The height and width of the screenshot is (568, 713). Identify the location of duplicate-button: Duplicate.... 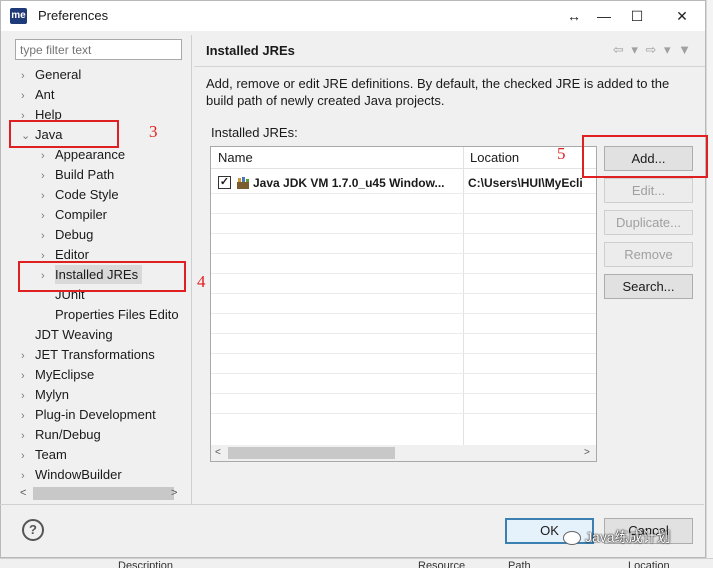
(648, 222).